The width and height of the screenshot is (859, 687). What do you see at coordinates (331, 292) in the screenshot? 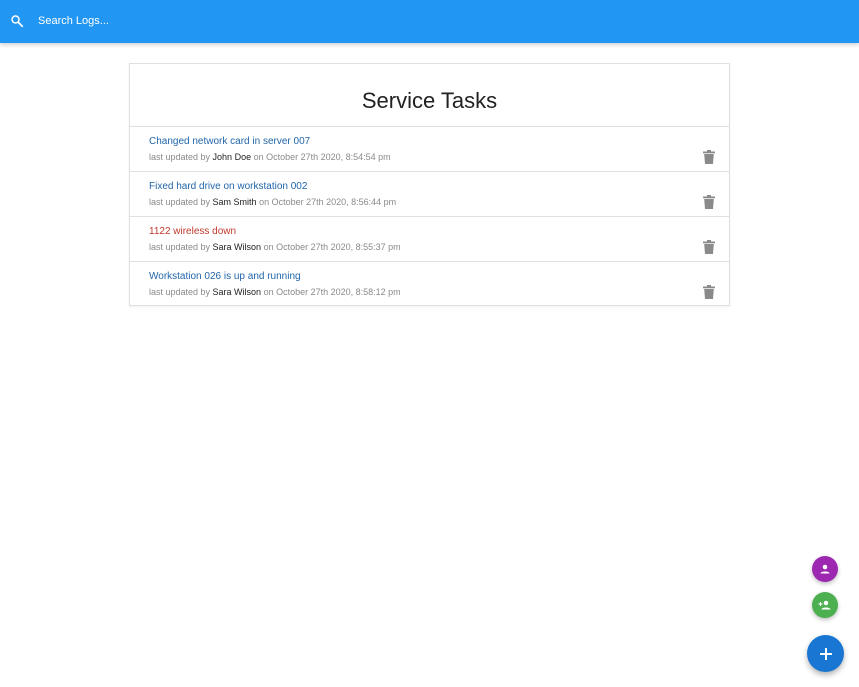
I see `task-date: on October 27th 2020, 8:58:12 pm` at bounding box center [331, 292].